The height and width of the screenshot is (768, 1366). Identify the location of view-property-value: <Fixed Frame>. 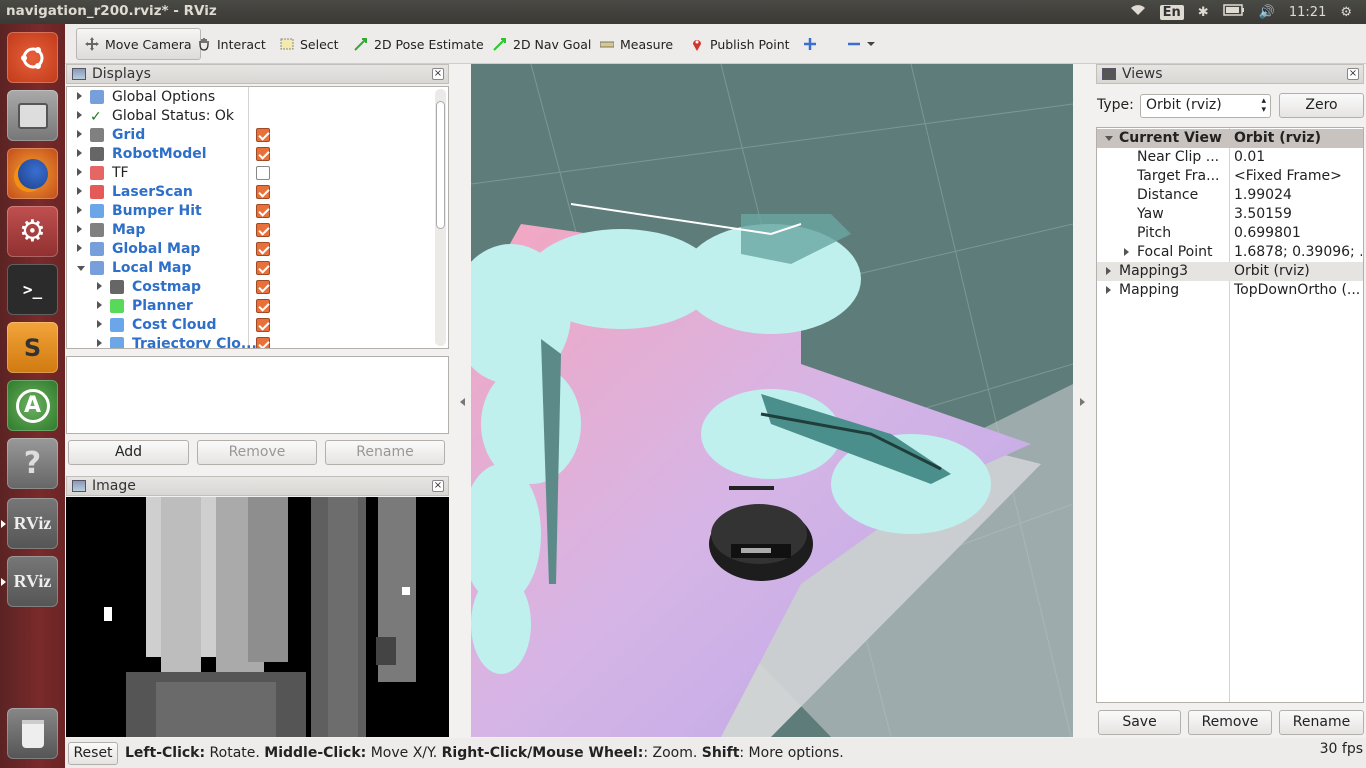
(1298, 176).